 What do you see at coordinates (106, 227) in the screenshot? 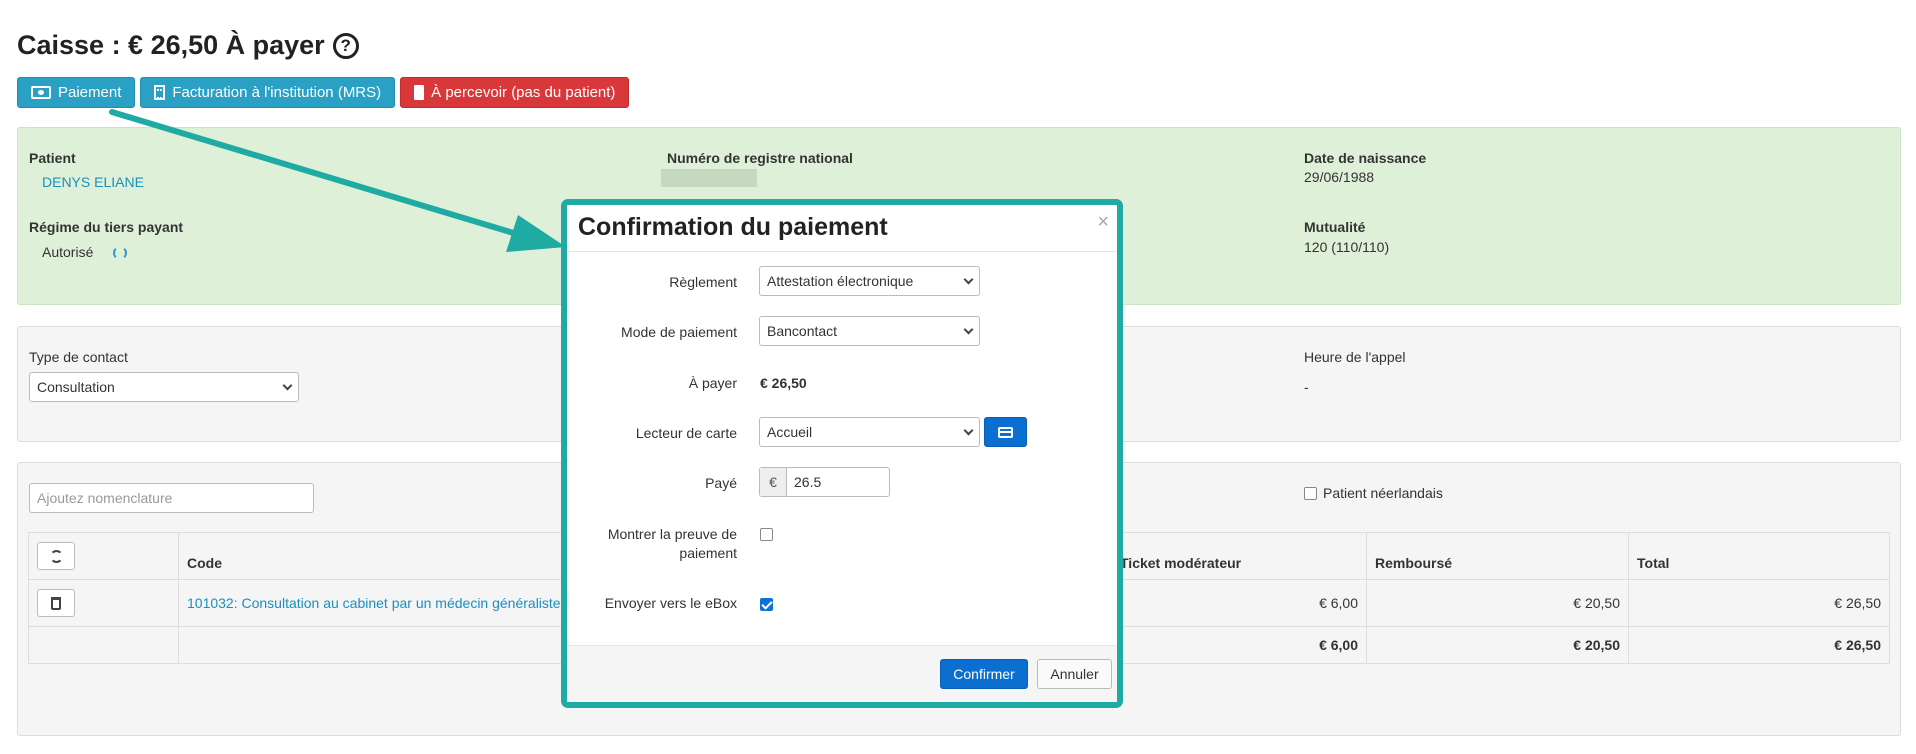
I see `tiers-payant-label: Régime du tiers payant` at bounding box center [106, 227].